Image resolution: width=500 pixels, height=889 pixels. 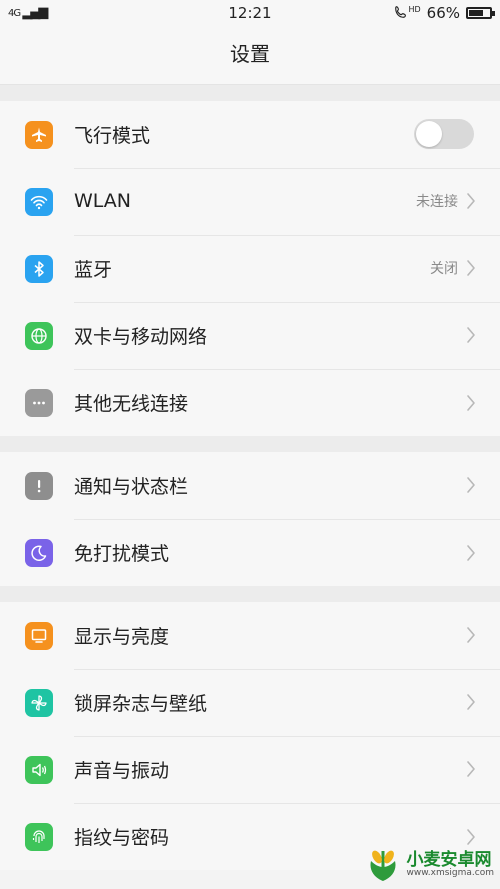 What do you see at coordinates (287, 770) in the screenshot?
I see `settings-item-body: 声音与振动` at bounding box center [287, 770].